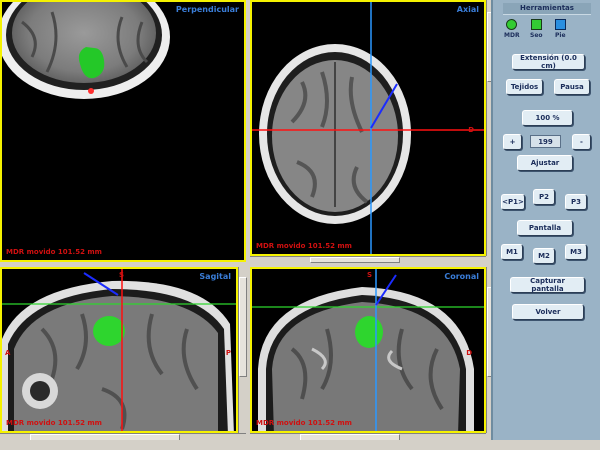  Describe the element at coordinates (86, 50) in the screenshot. I see `perpendicular-image` at that location.